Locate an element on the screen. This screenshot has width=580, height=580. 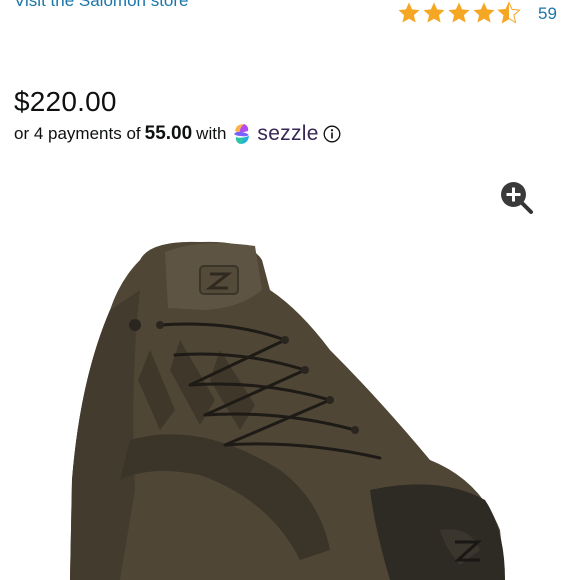
sezzle-wordmark: sezzle is located at coordinates (288, 133).